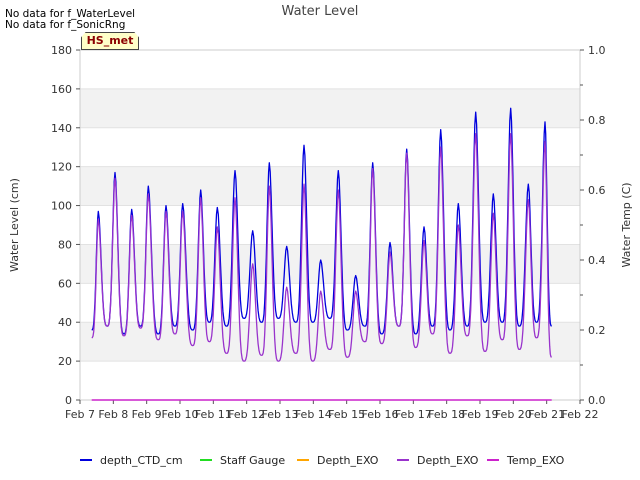 The height and width of the screenshot is (480, 640). Describe the element at coordinates (65, 322) in the screenshot. I see `y-tick-label: 40` at that location.